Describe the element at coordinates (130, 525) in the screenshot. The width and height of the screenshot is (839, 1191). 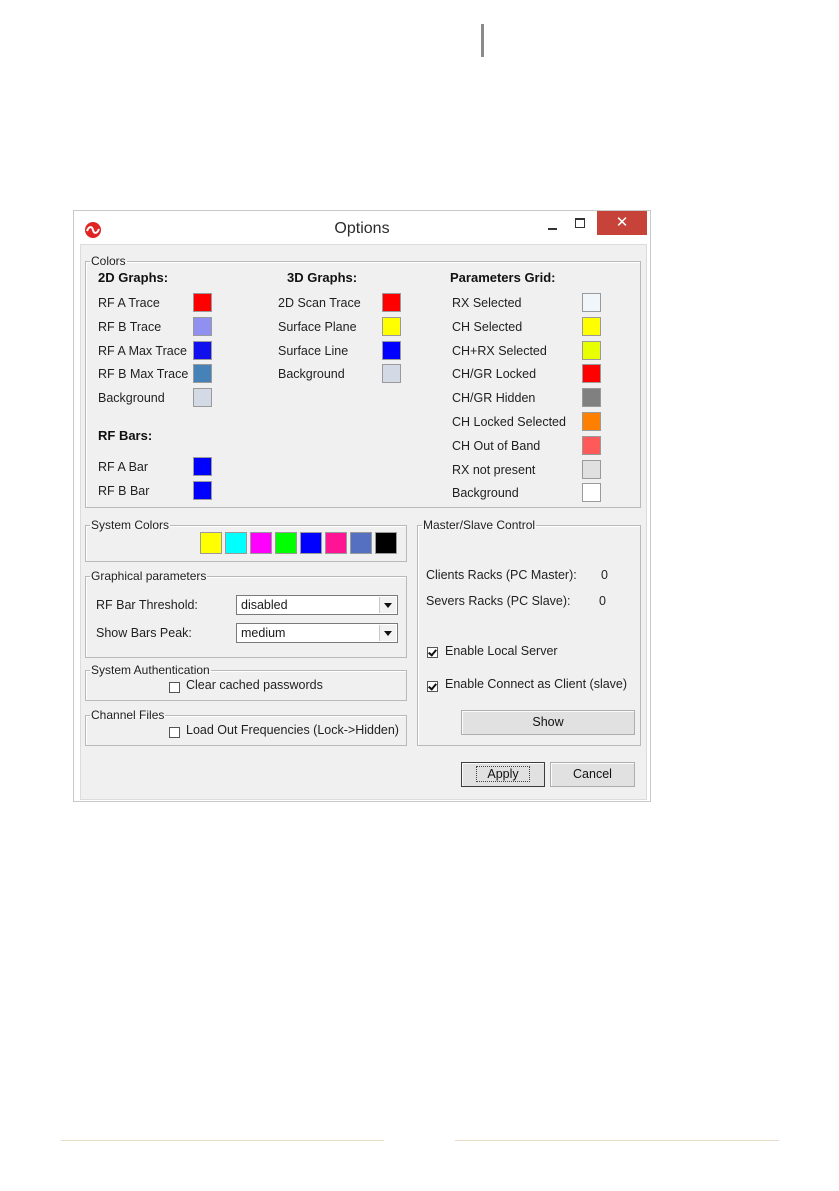
I see `system-colors-legend: System Colors` at that location.